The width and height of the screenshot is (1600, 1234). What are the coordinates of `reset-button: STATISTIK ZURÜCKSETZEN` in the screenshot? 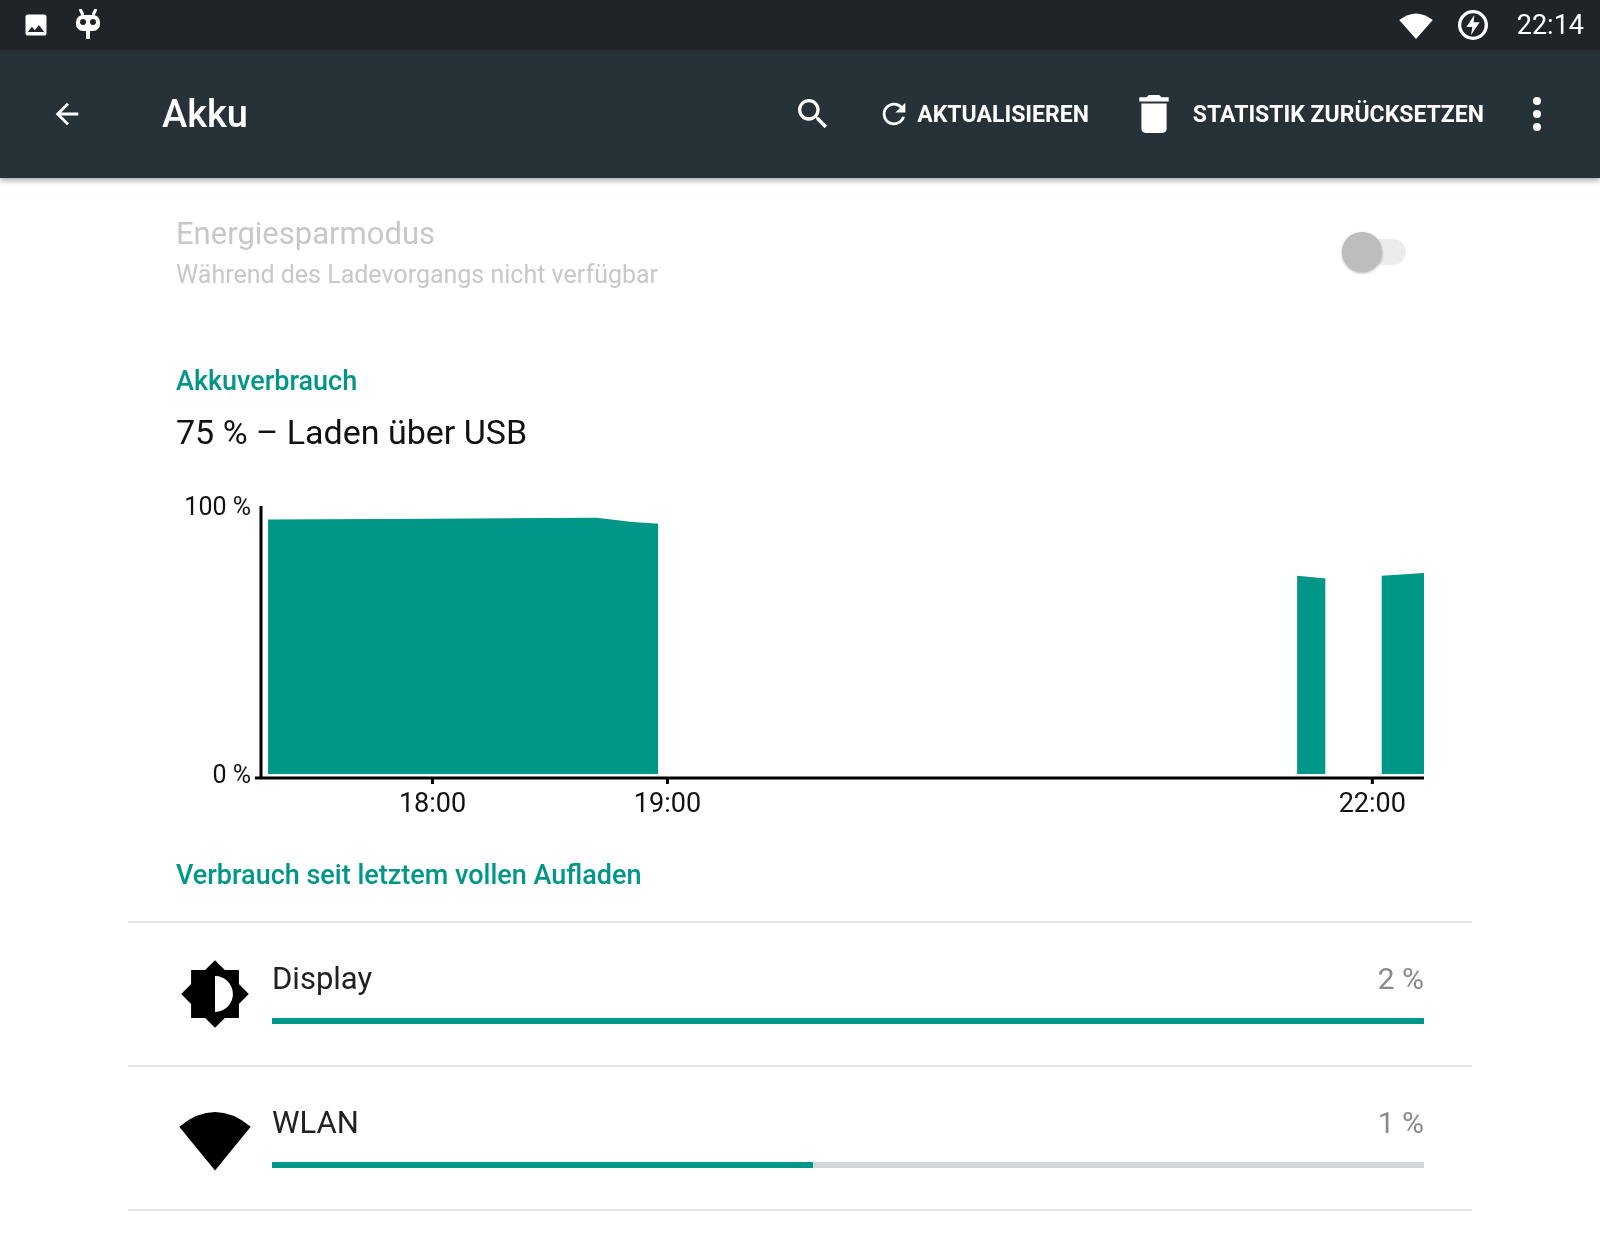 It's located at (1309, 114).